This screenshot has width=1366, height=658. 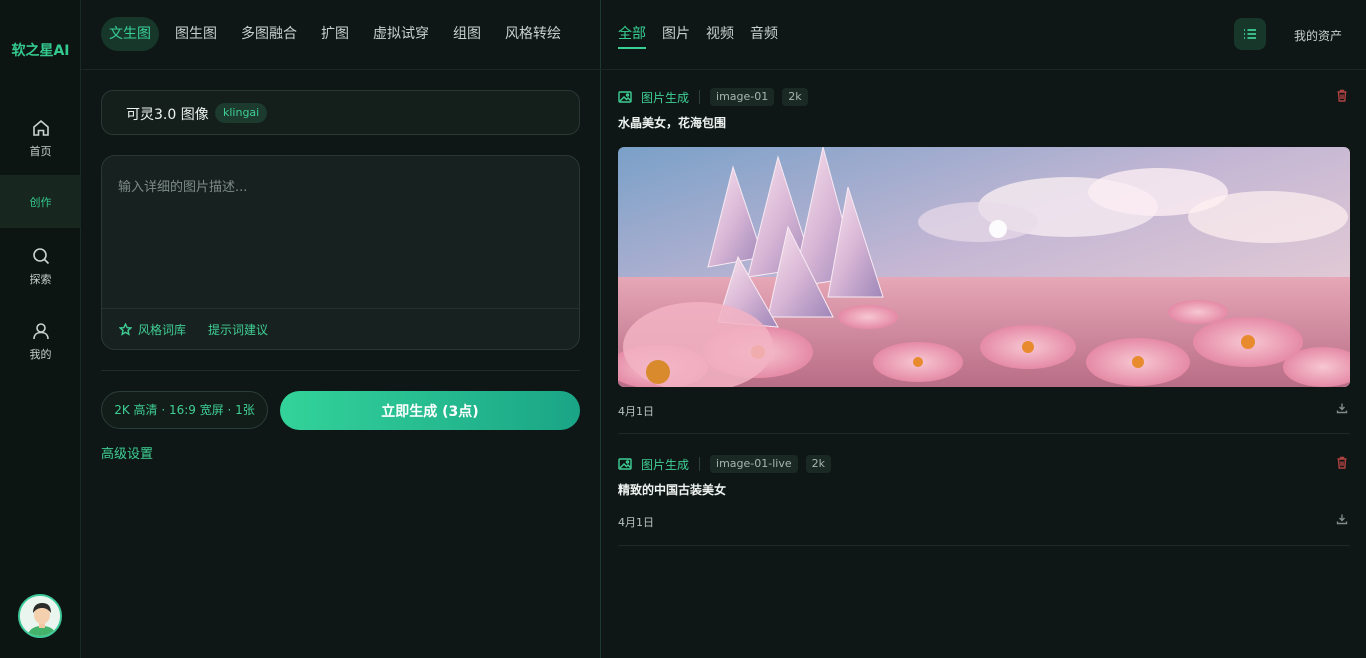 What do you see at coordinates (184, 410) in the screenshot?
I see `generation-settings-button: 2K 高清 · 16:9 宽屏 · 1张` at bounding box center [184, 410].